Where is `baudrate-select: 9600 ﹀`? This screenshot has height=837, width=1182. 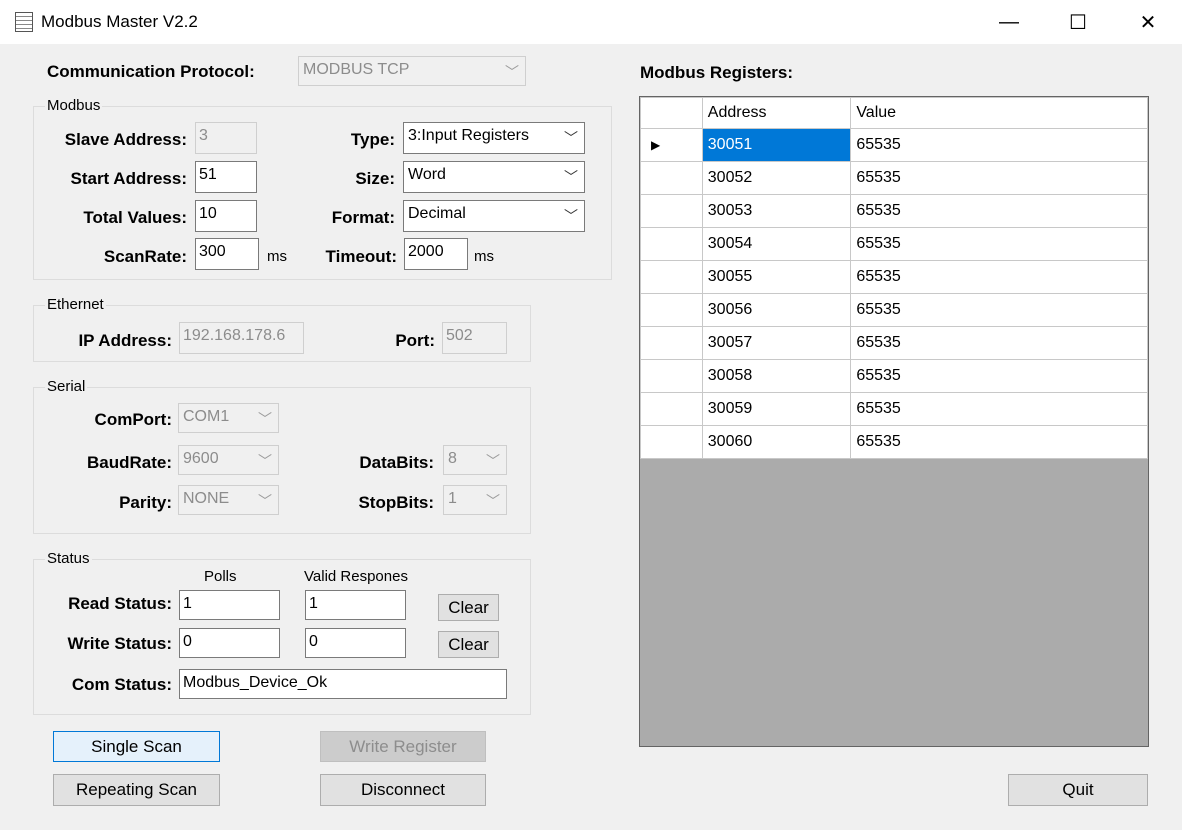
baudrate-select: 9600 ﹀ is located at coordinates (228, 460).